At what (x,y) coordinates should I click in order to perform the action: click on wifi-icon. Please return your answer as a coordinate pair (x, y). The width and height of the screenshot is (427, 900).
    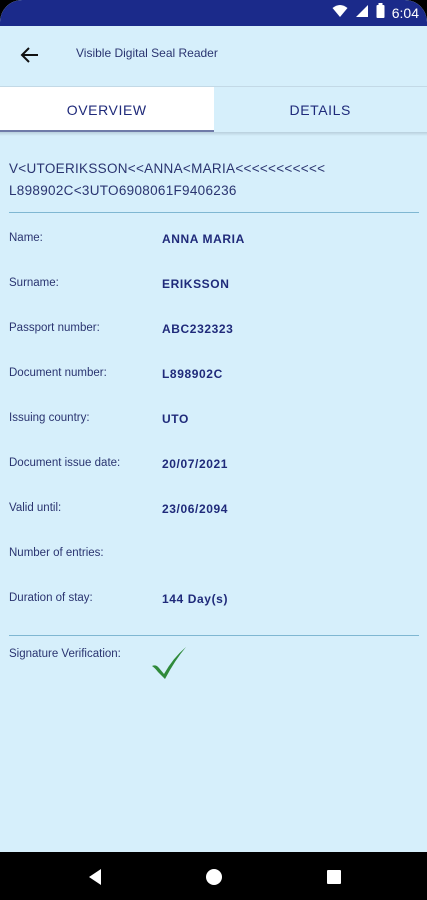
    Looking at the image, I should click on (340, 13).